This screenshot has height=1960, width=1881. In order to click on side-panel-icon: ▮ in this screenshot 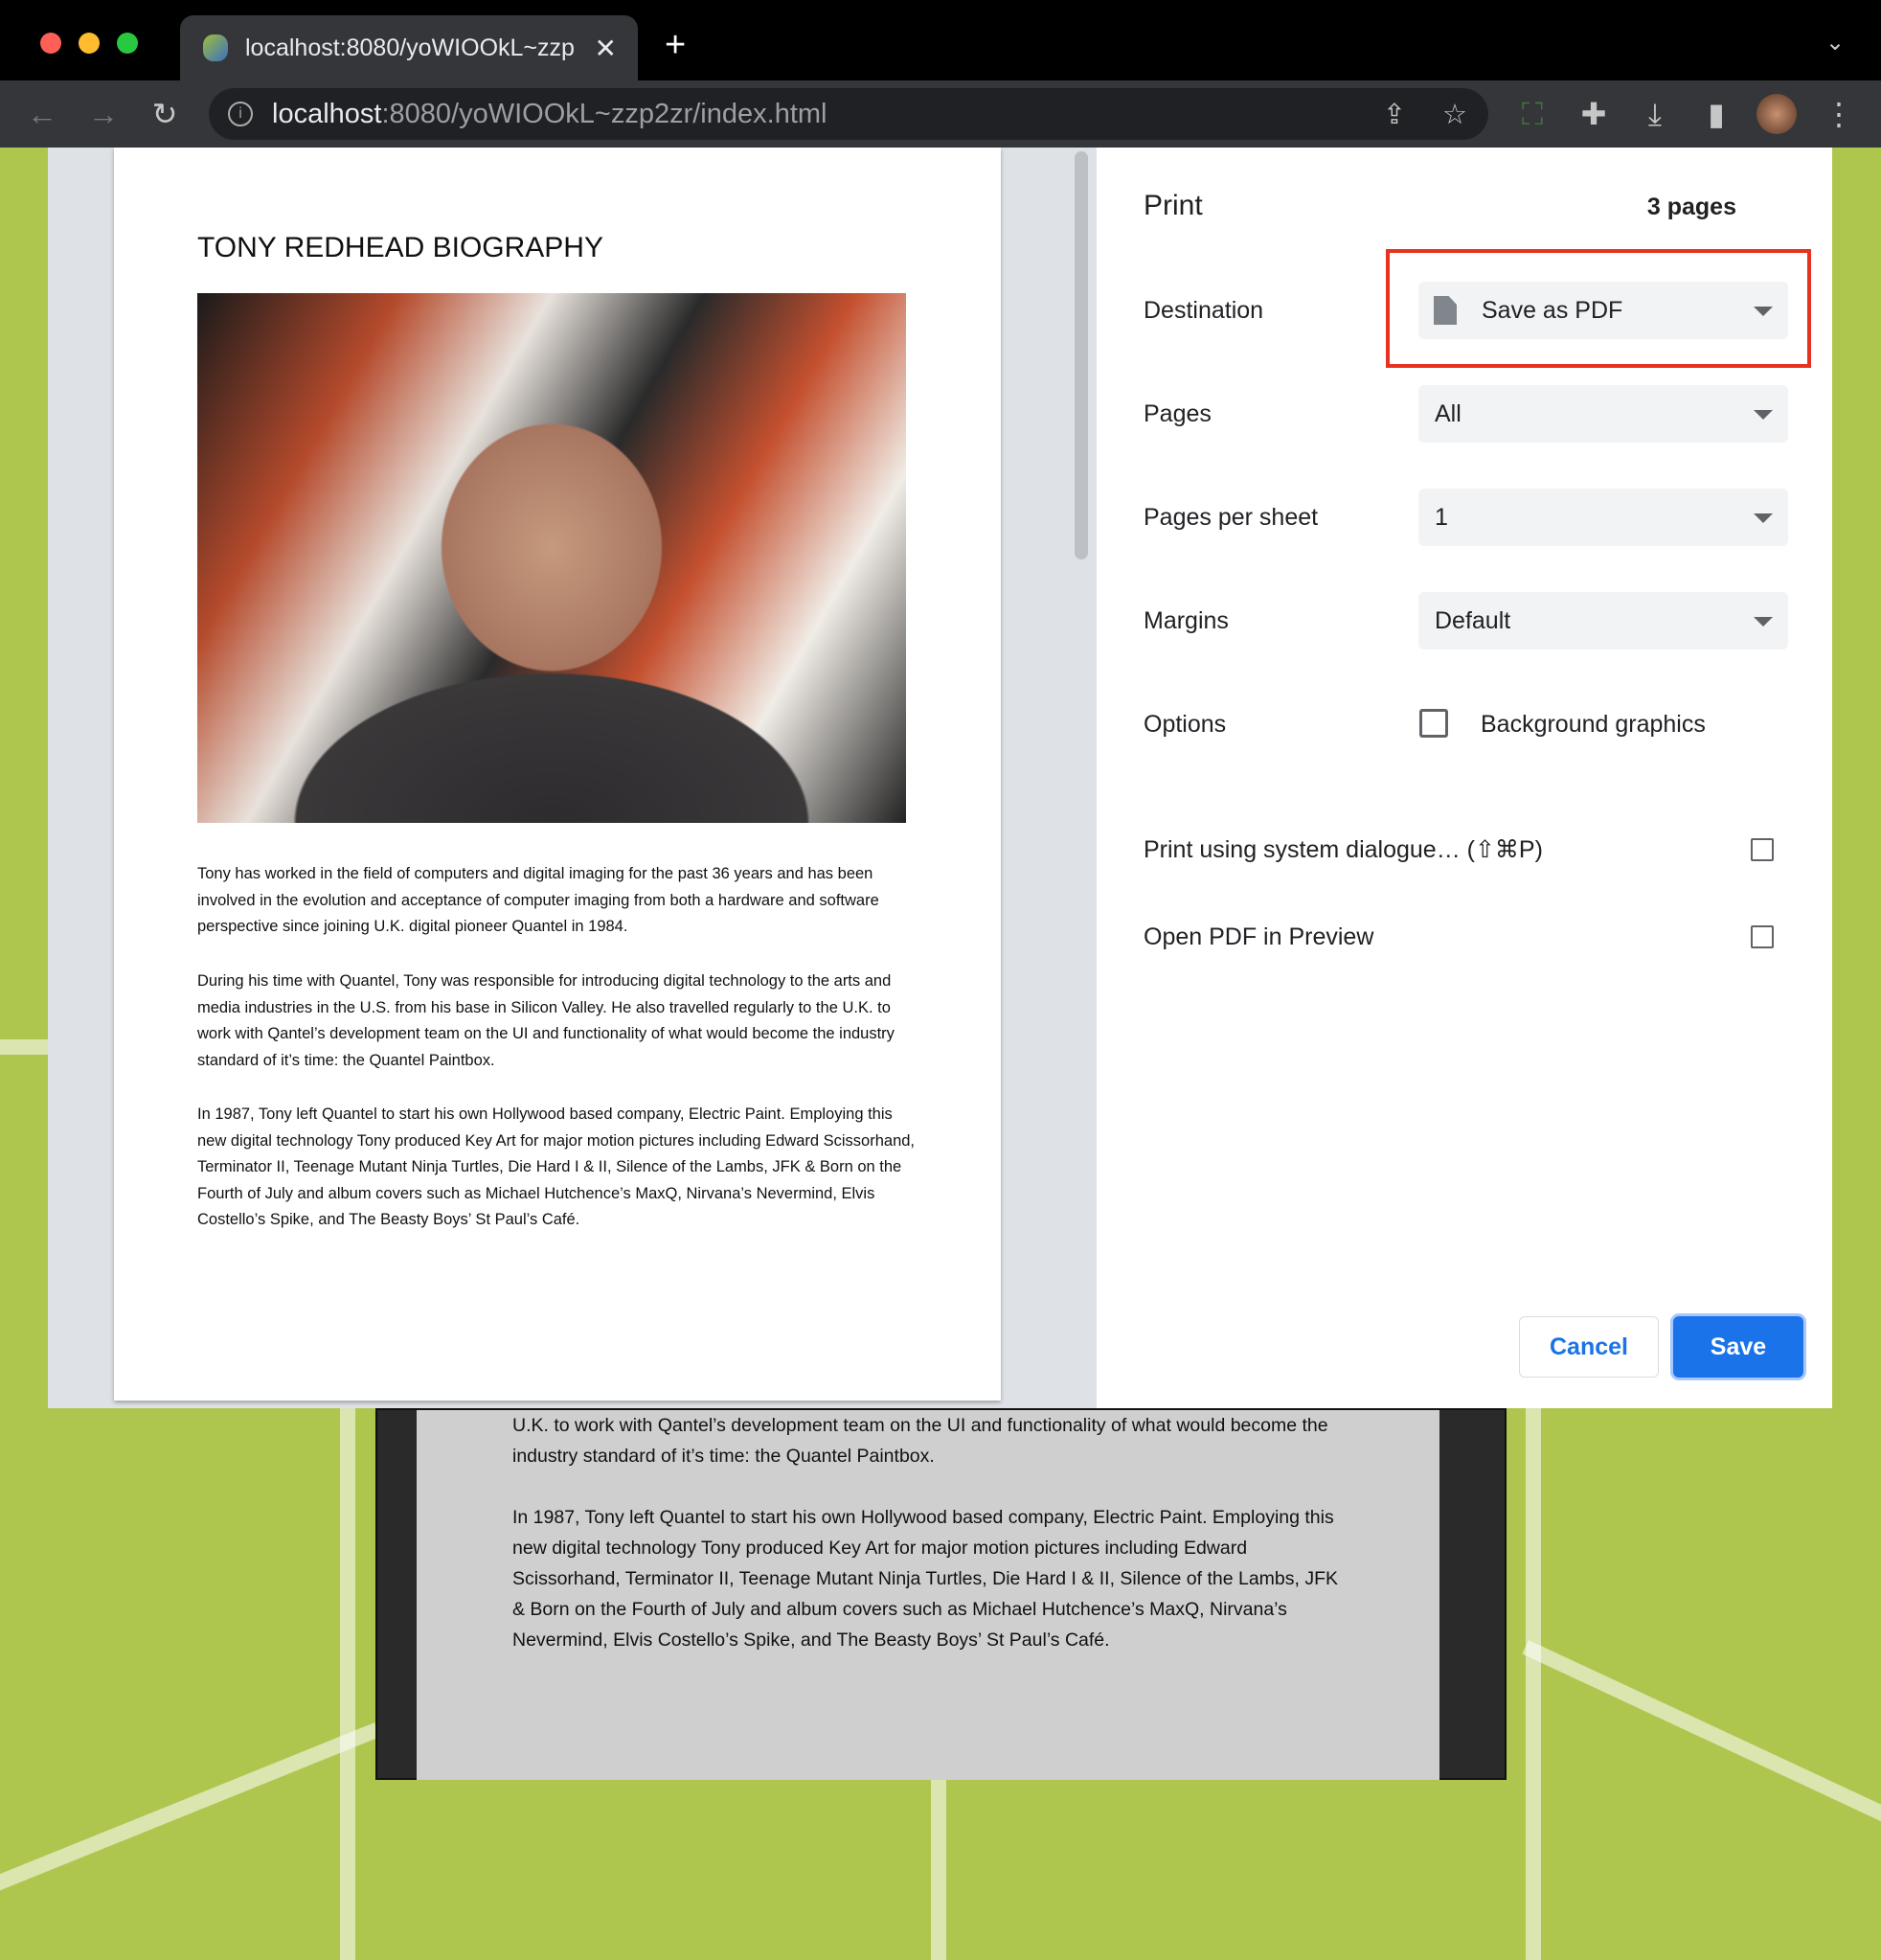, I will do `click(1716, 114)`.